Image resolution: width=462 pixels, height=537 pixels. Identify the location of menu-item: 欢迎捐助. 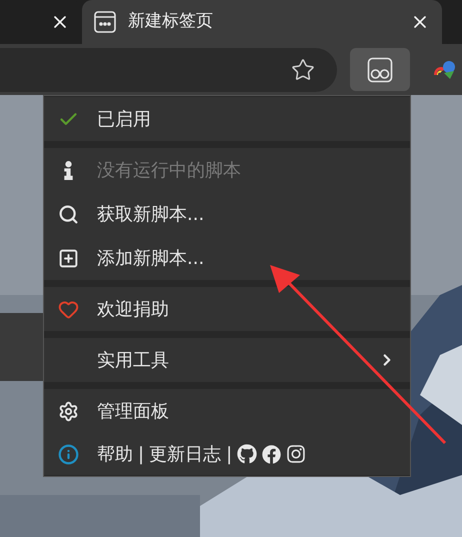
(227, 309).